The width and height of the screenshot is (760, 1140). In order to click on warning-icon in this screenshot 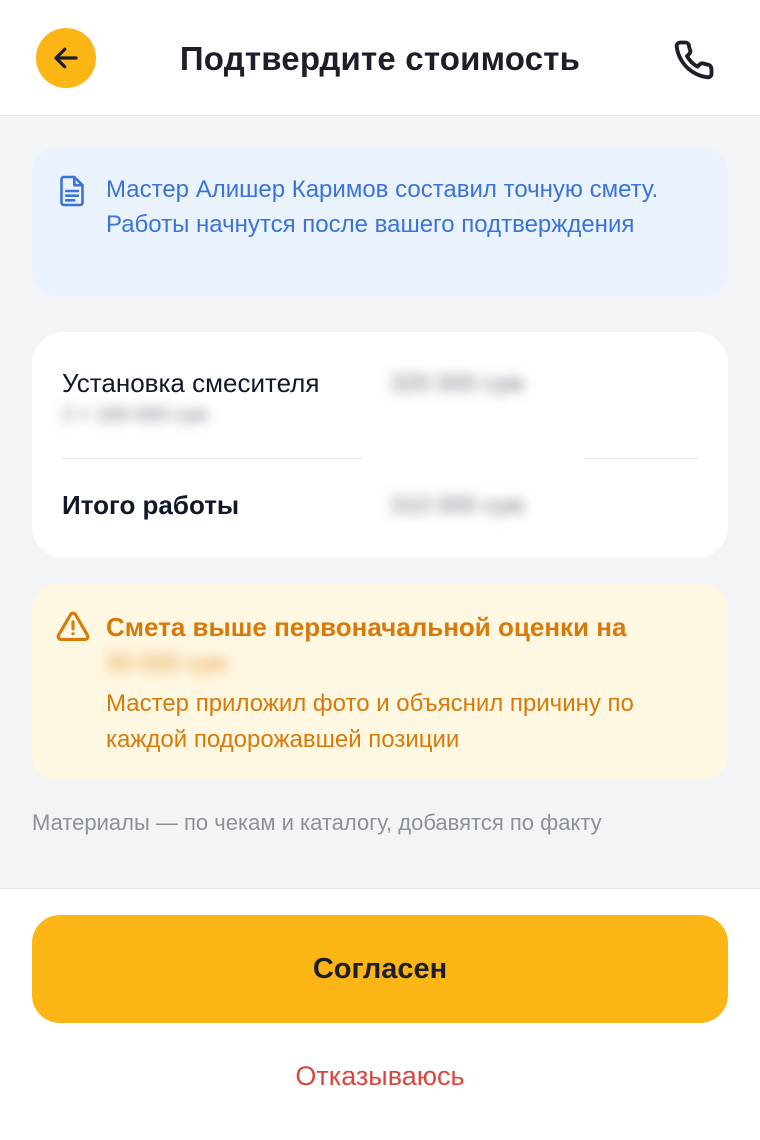, I will do `click(73, 626)`.